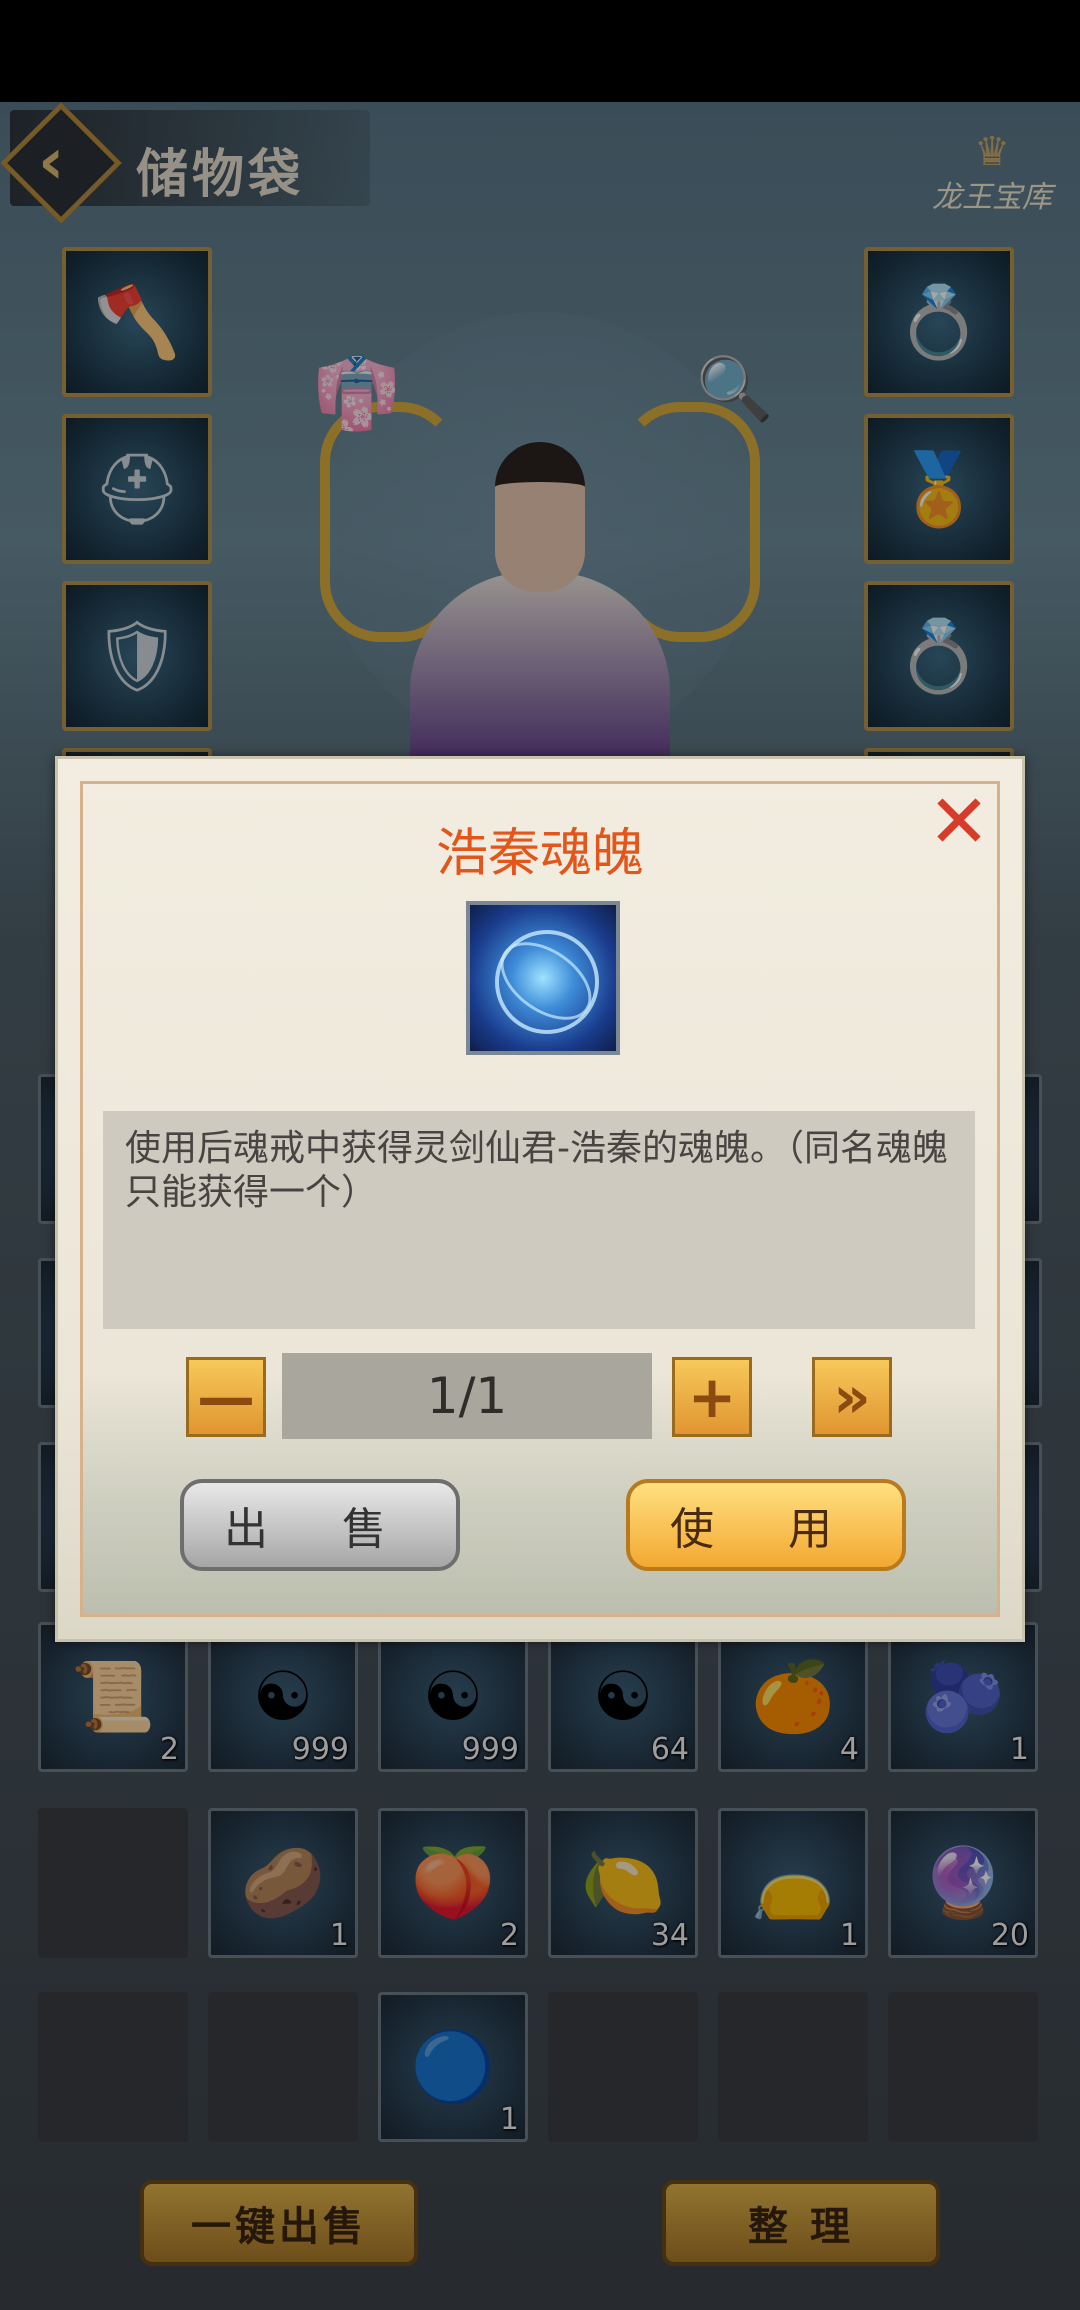  Describe the element at coordinates (963, 1883) in the screenshot. I see `inventory-slot: 🔮 20` at that location.